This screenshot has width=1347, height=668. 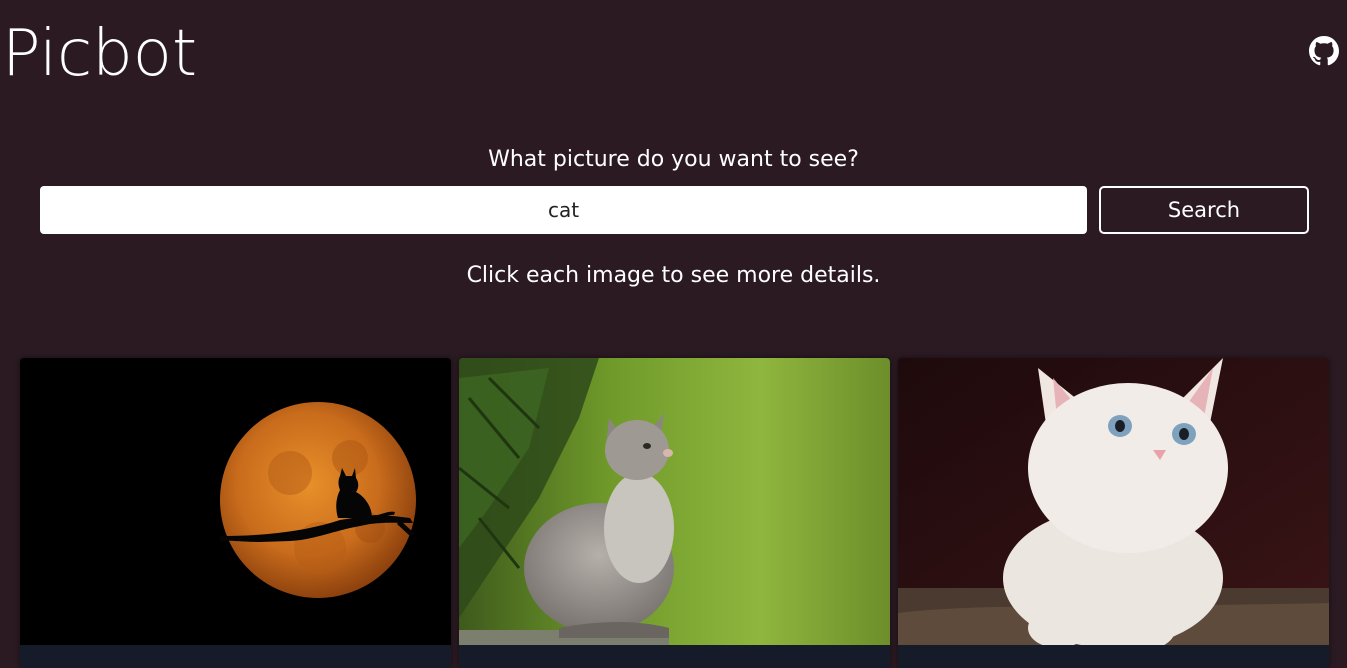 I want to click on search-prompt: What picture do you want to see?, so click(x=673, y=159).